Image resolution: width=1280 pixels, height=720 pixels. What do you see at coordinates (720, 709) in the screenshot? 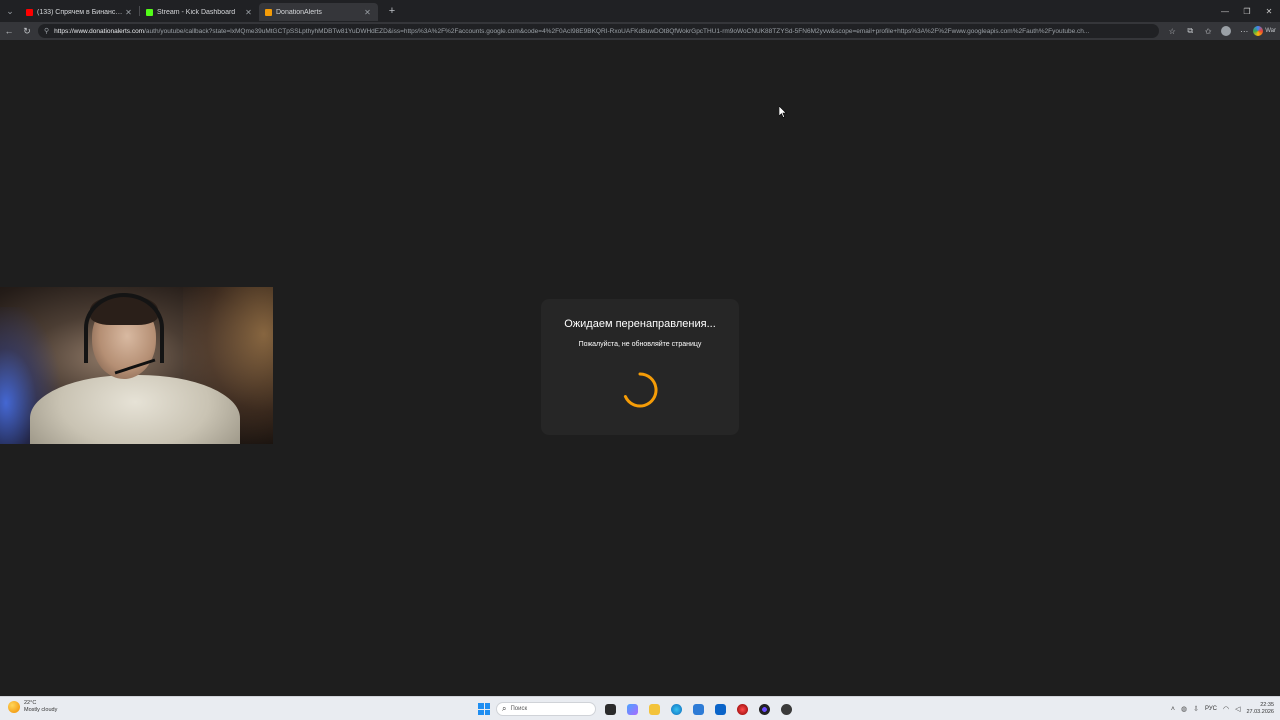
I see `outlook-icon` at bounding box center [720, 709].